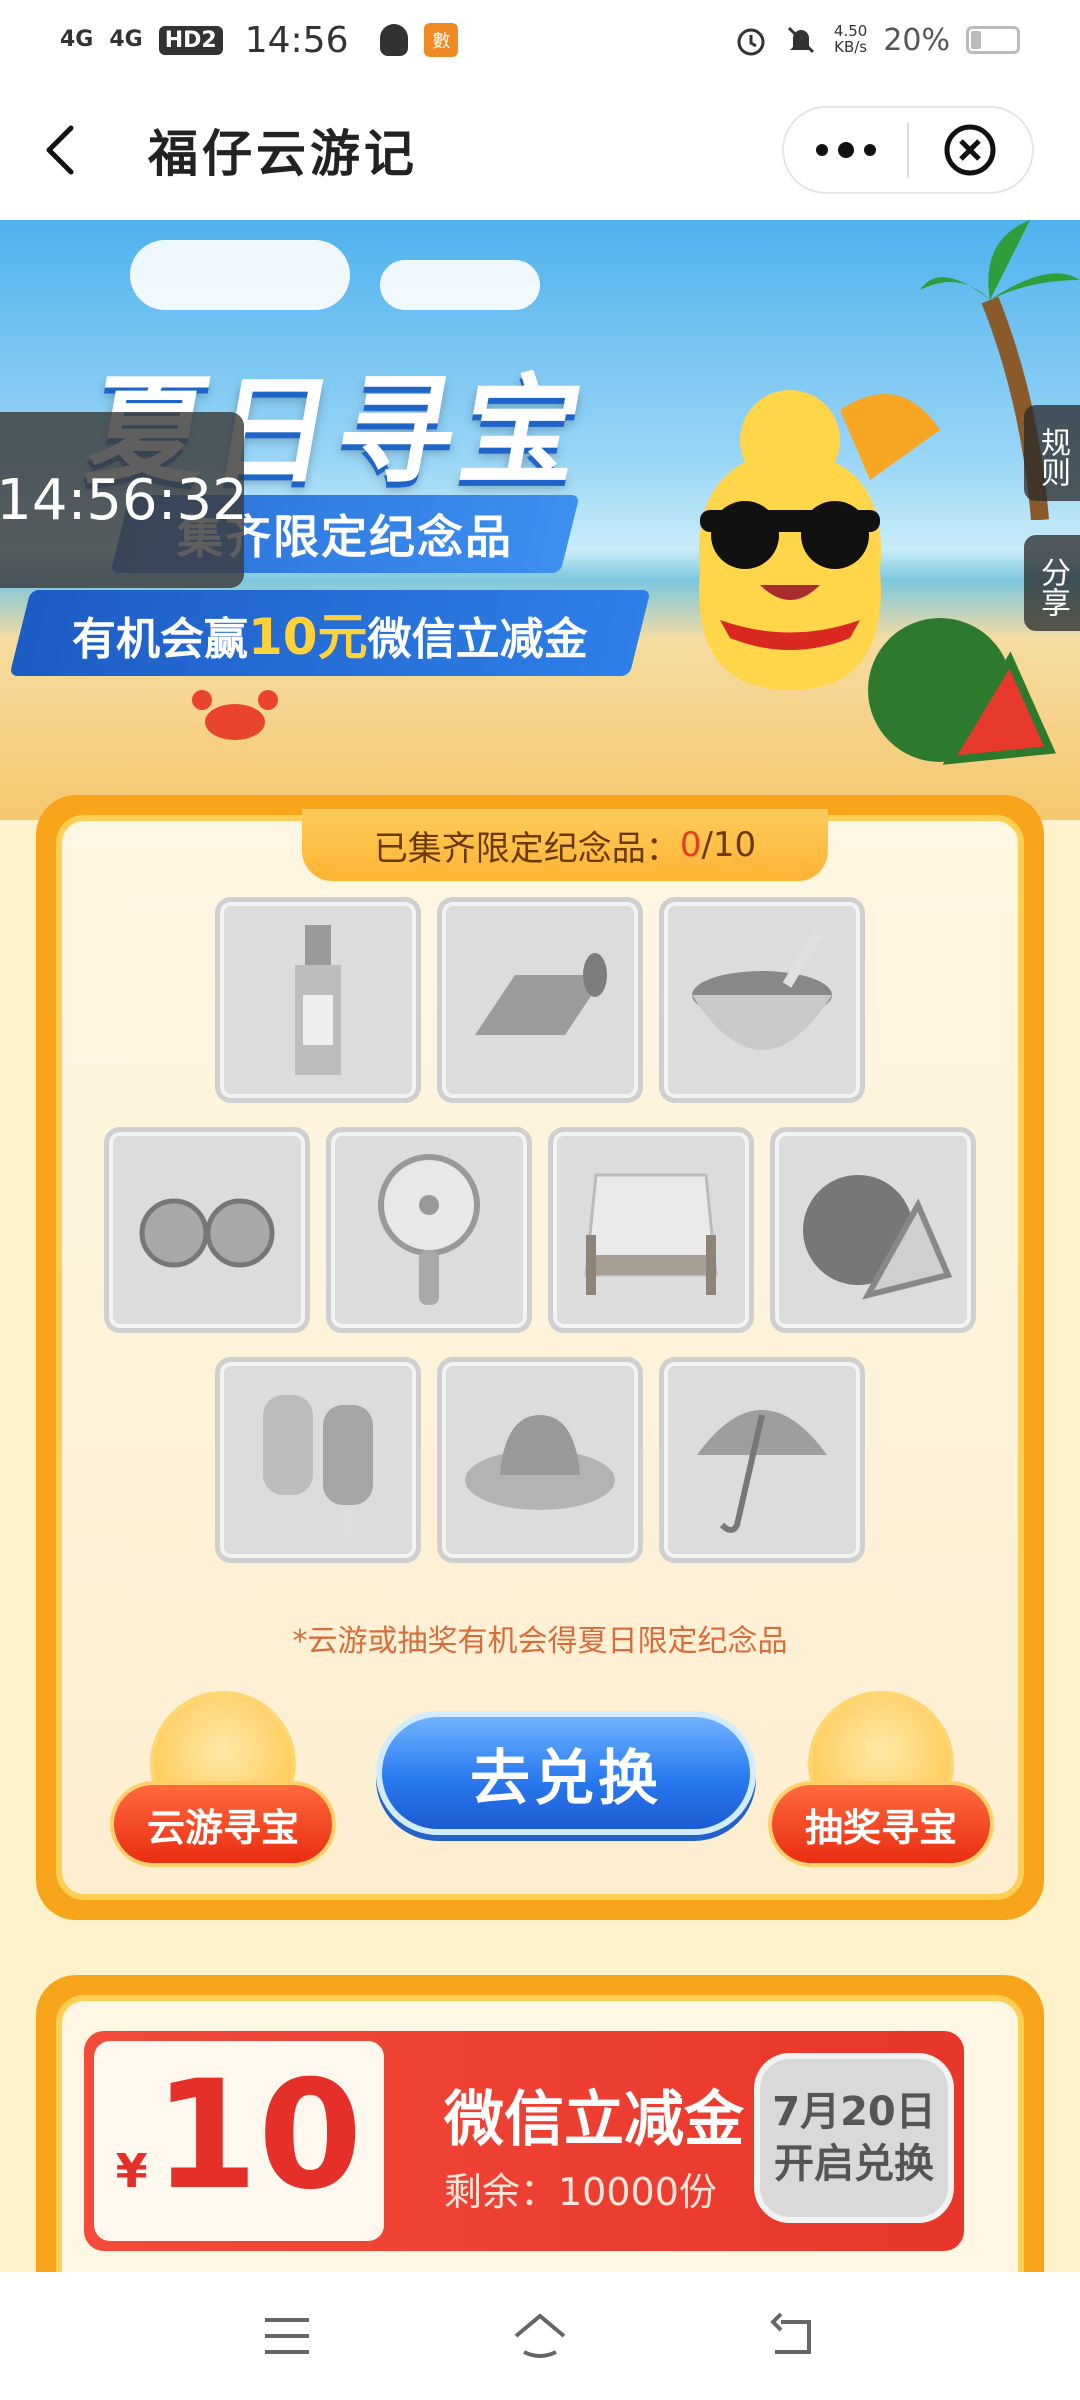  What do you see at coordinates (793, 2336) in the screenshot?
I see `back-nav-icon` at bounding box center [793, 2336].